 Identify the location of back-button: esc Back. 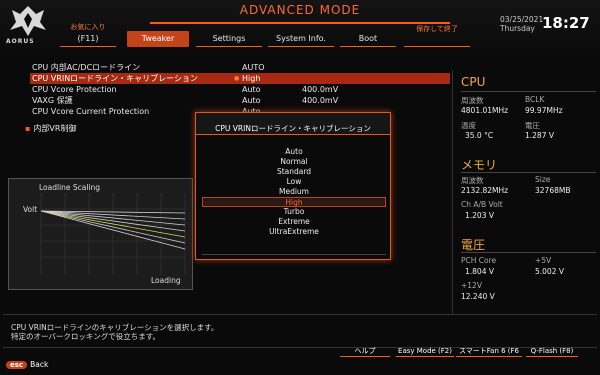
(27, 364).